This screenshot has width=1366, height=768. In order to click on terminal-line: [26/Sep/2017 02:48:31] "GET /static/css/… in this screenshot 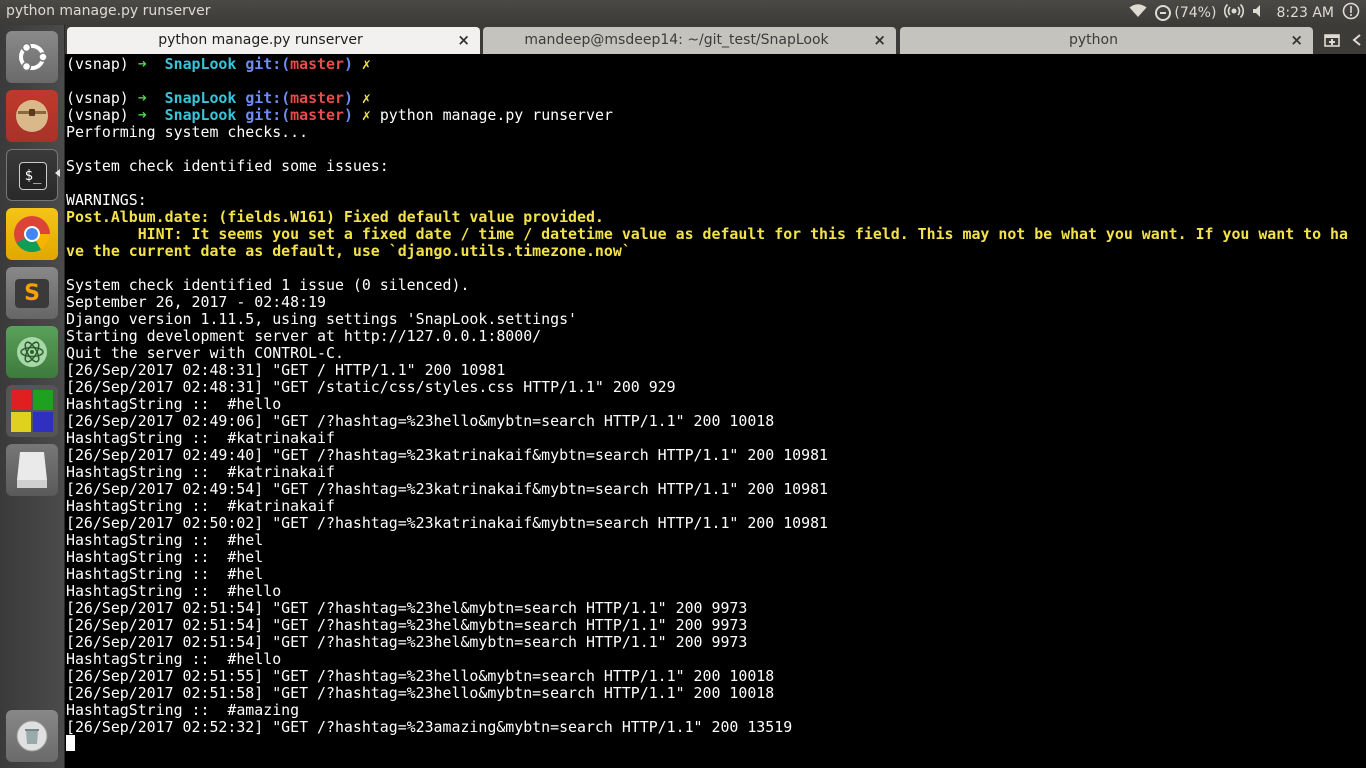, I will do `click(371, 387)`.